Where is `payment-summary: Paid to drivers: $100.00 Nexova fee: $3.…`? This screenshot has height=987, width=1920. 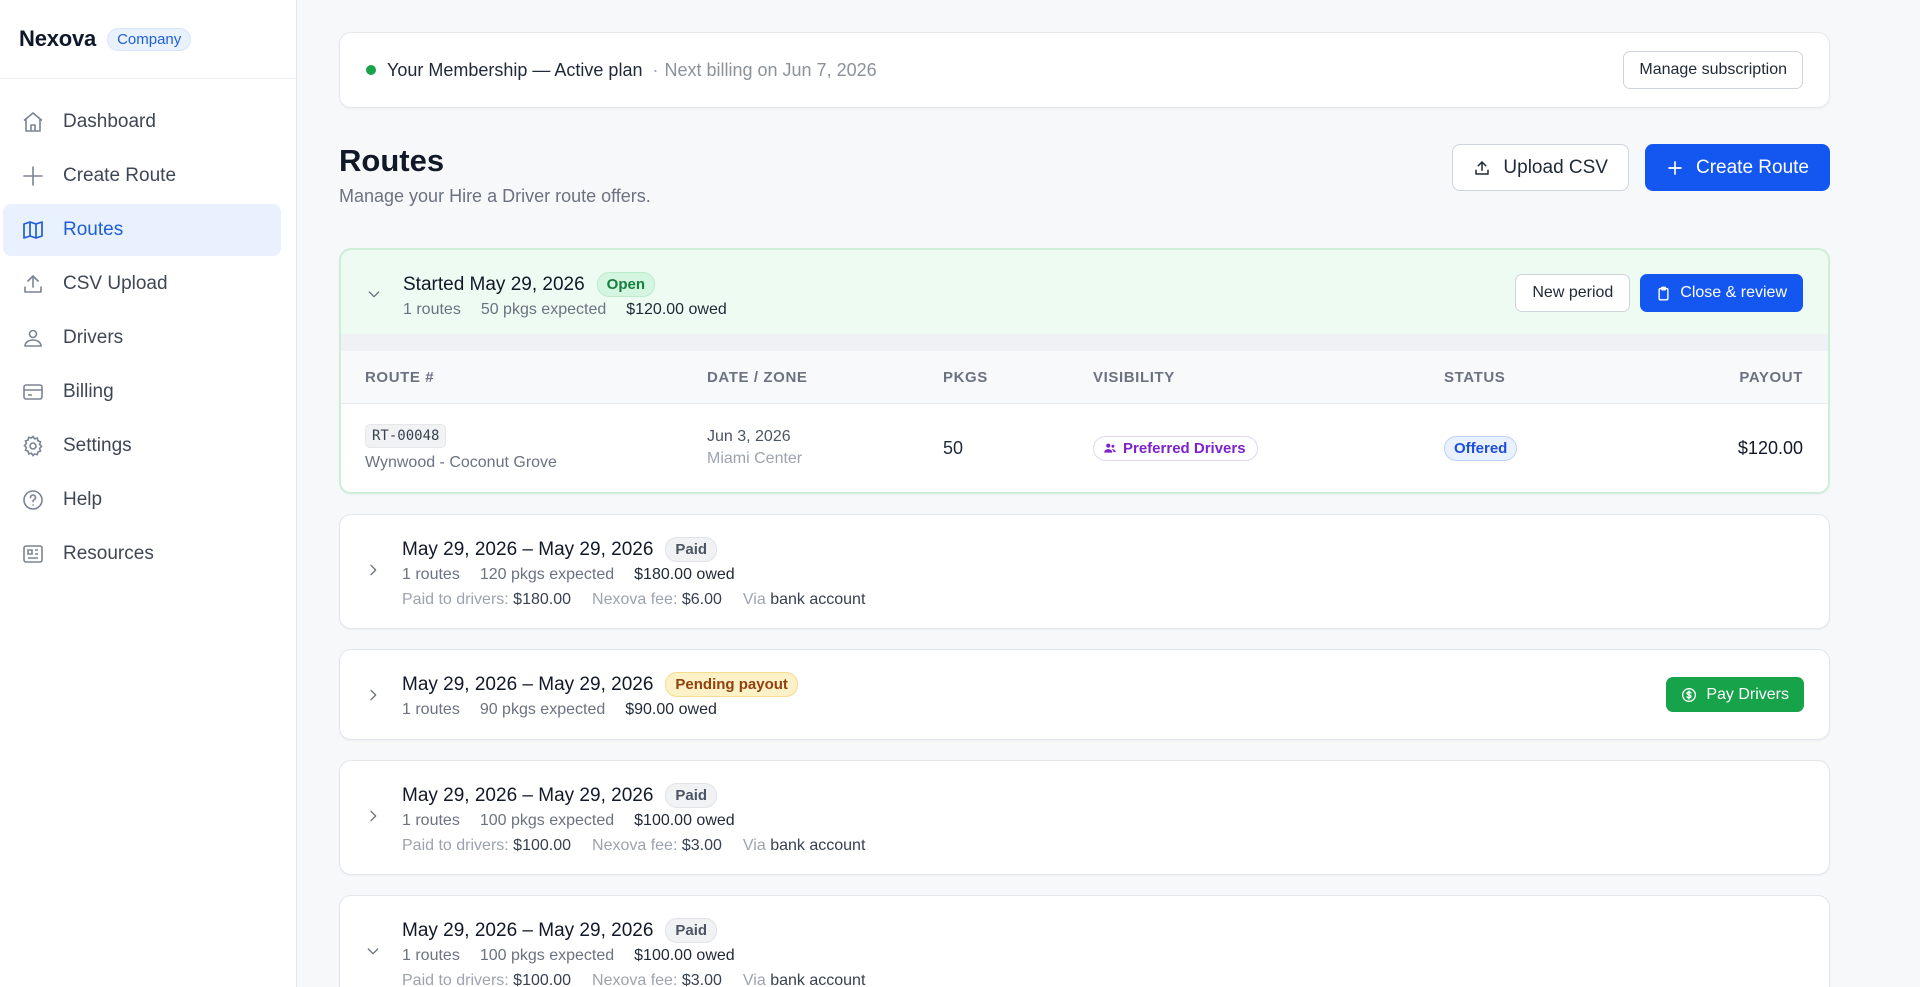
payment-summary: Paid to drivers: $100.00 Nexova fee: $3.… is located at coordinates (1115, 846).